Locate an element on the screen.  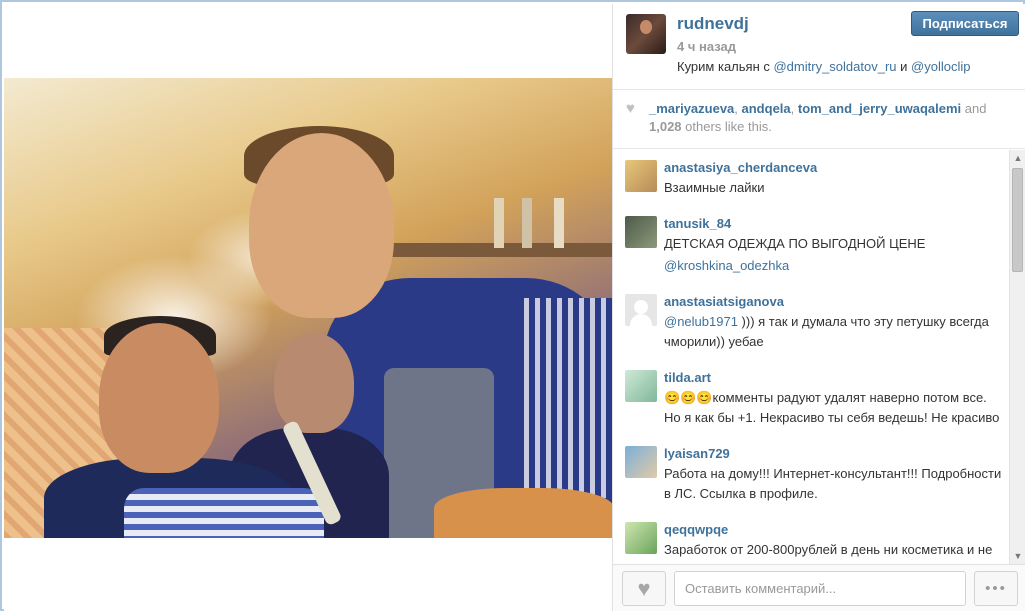
comments-scrollbar: ▲ ▼ is located at coordinates (1017, 357).